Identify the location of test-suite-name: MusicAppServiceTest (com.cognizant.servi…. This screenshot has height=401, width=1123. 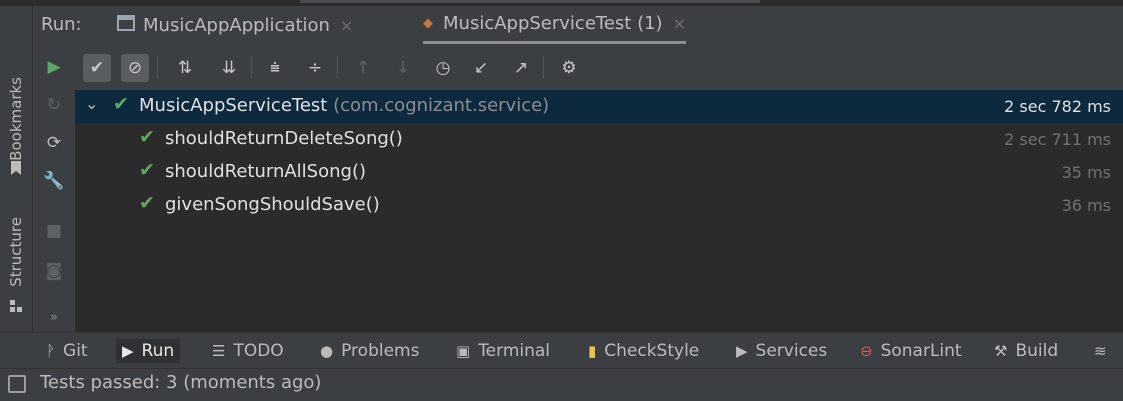
(344, 105).